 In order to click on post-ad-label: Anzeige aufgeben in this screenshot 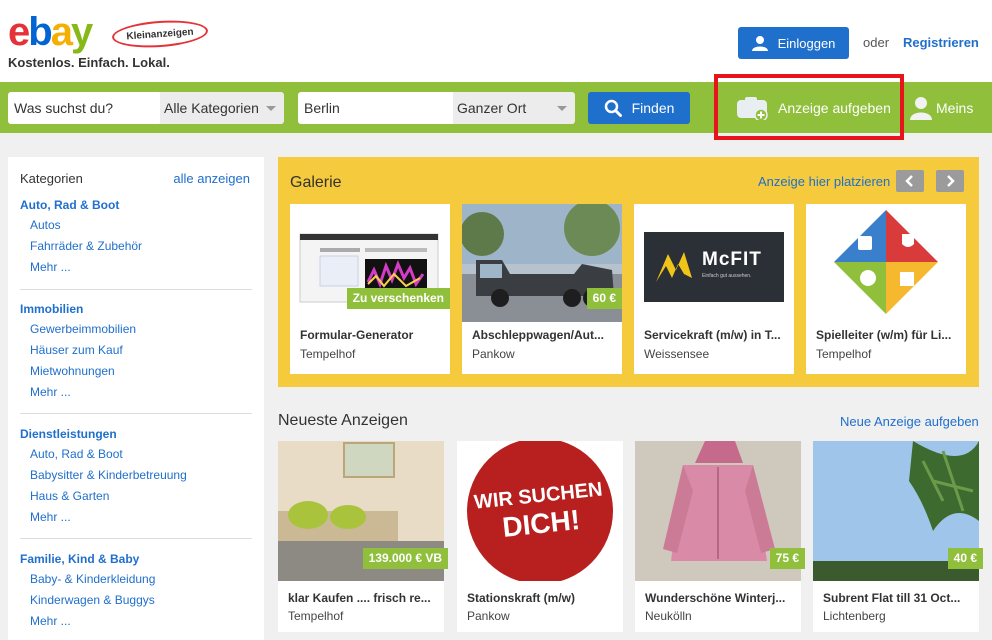, I will do `click(834, 108)`.